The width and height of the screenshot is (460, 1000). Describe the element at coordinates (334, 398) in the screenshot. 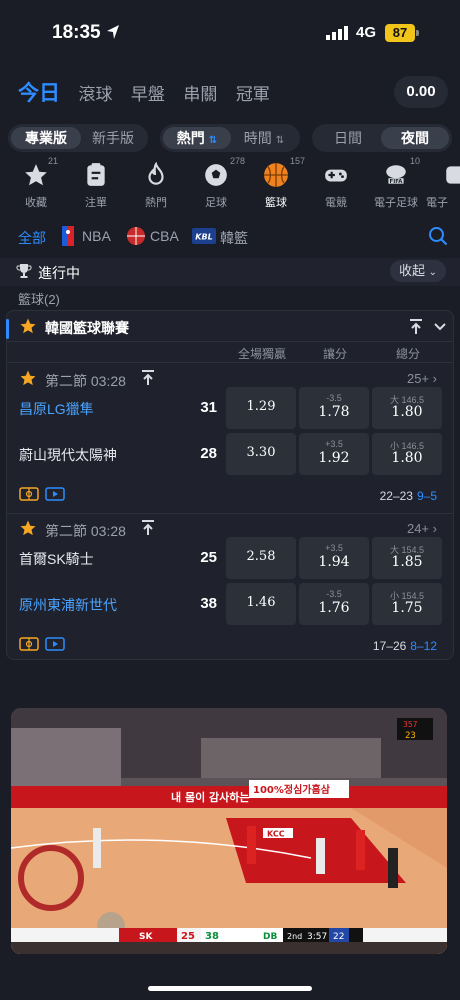

I see `odd-line: -3.5` at that location.